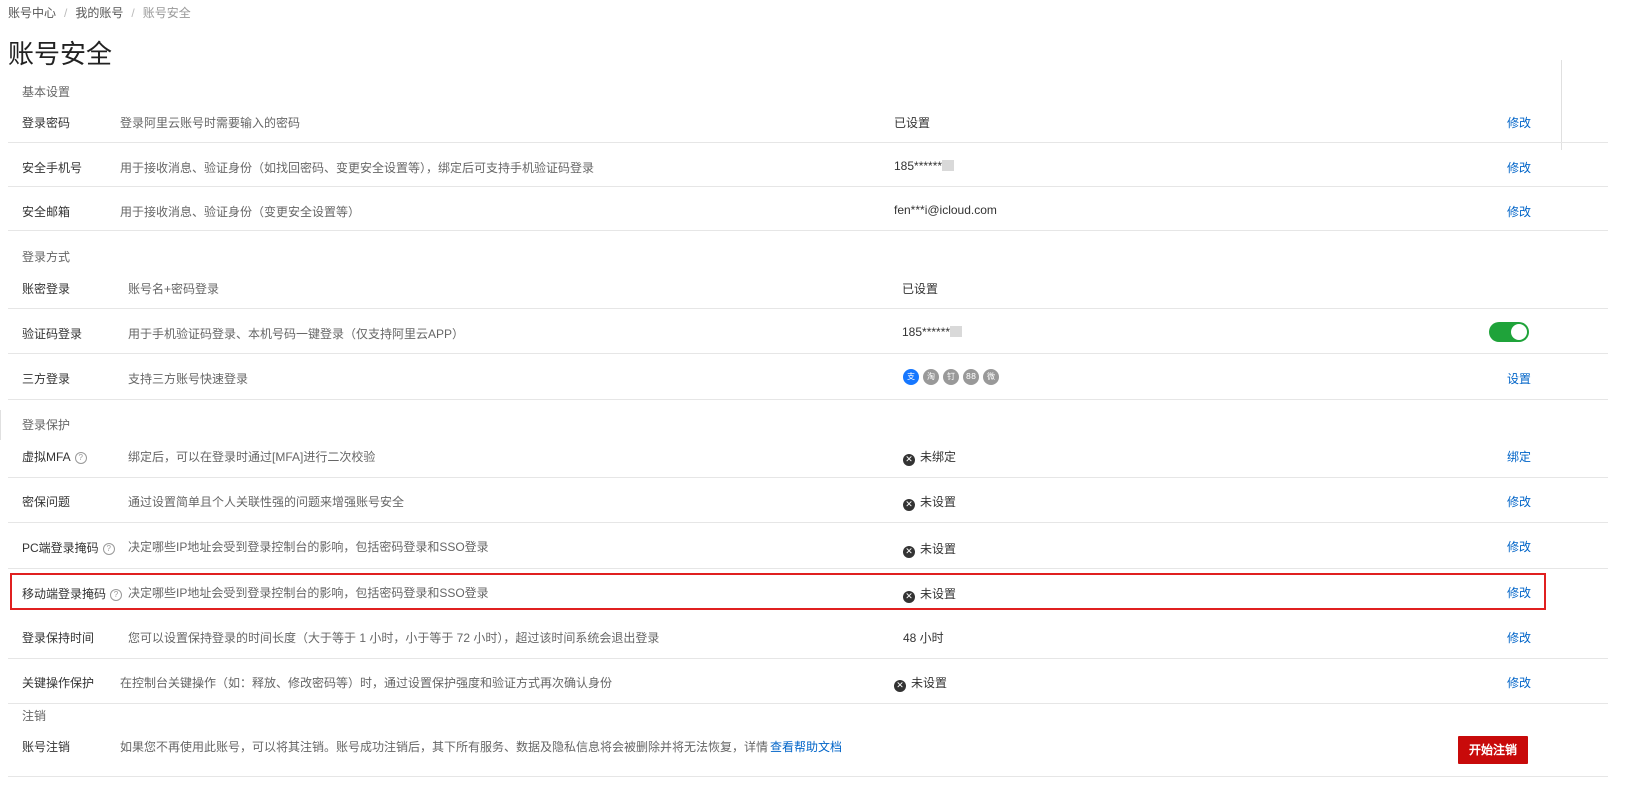  I want to click on breadcrumb-current: 账号安全, so click(166, 13).